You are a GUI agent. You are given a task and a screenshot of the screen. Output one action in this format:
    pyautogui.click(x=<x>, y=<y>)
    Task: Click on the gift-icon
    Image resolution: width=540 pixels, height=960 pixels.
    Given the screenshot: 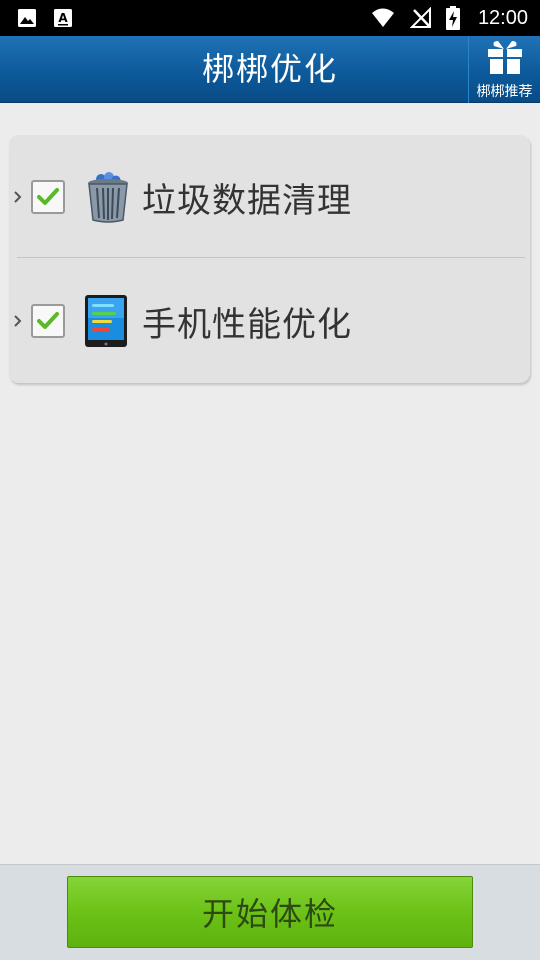 What is the action you would take?
    pyautogui.click(x=504, y=57)
    